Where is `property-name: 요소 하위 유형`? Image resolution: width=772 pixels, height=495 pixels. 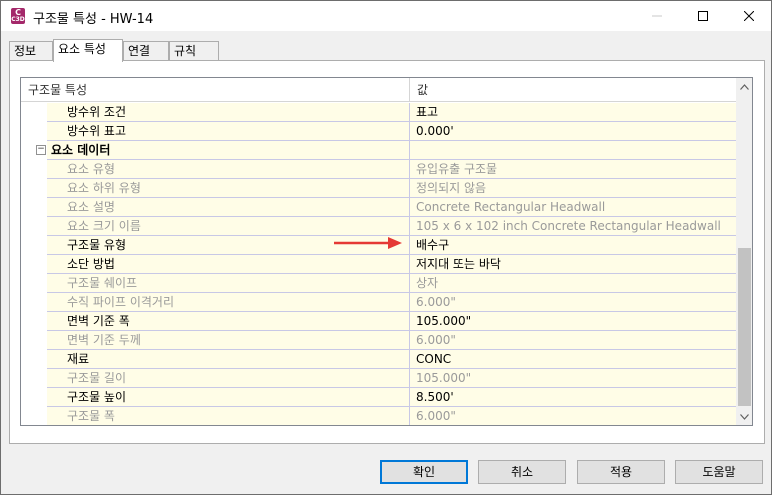
property-name: 요소 하위 유형 is located at coordinates (228, 188).